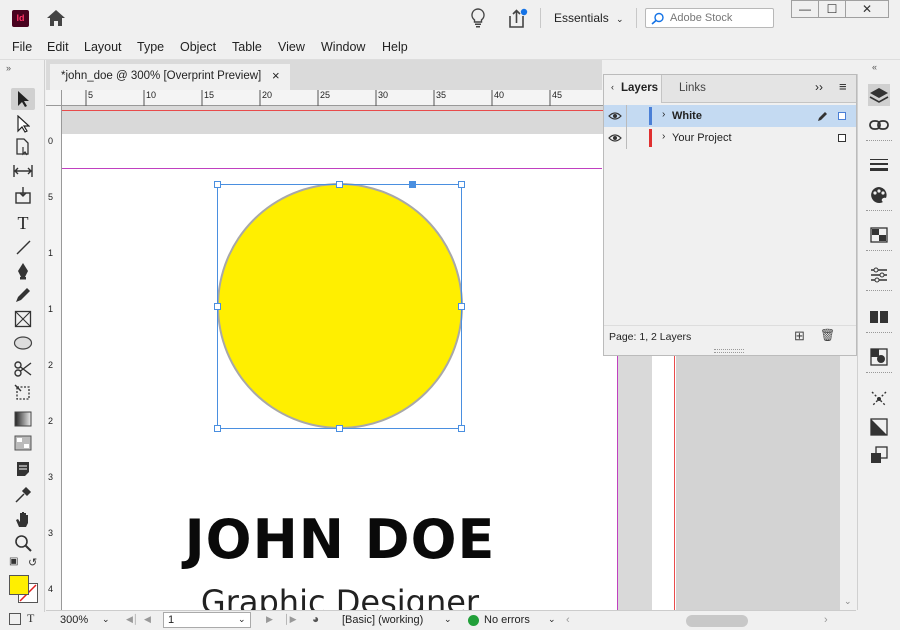  Describe the element at coordinates (13, 561) in the screenshot. I see `default-colors-icon: ▣` at that location.